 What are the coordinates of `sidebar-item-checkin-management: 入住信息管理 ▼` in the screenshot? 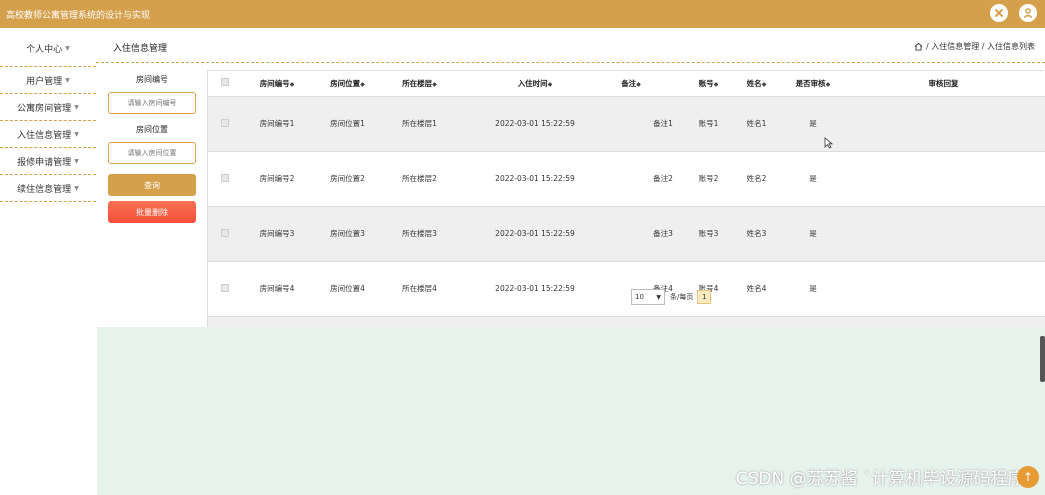 It's located at (48, 134).